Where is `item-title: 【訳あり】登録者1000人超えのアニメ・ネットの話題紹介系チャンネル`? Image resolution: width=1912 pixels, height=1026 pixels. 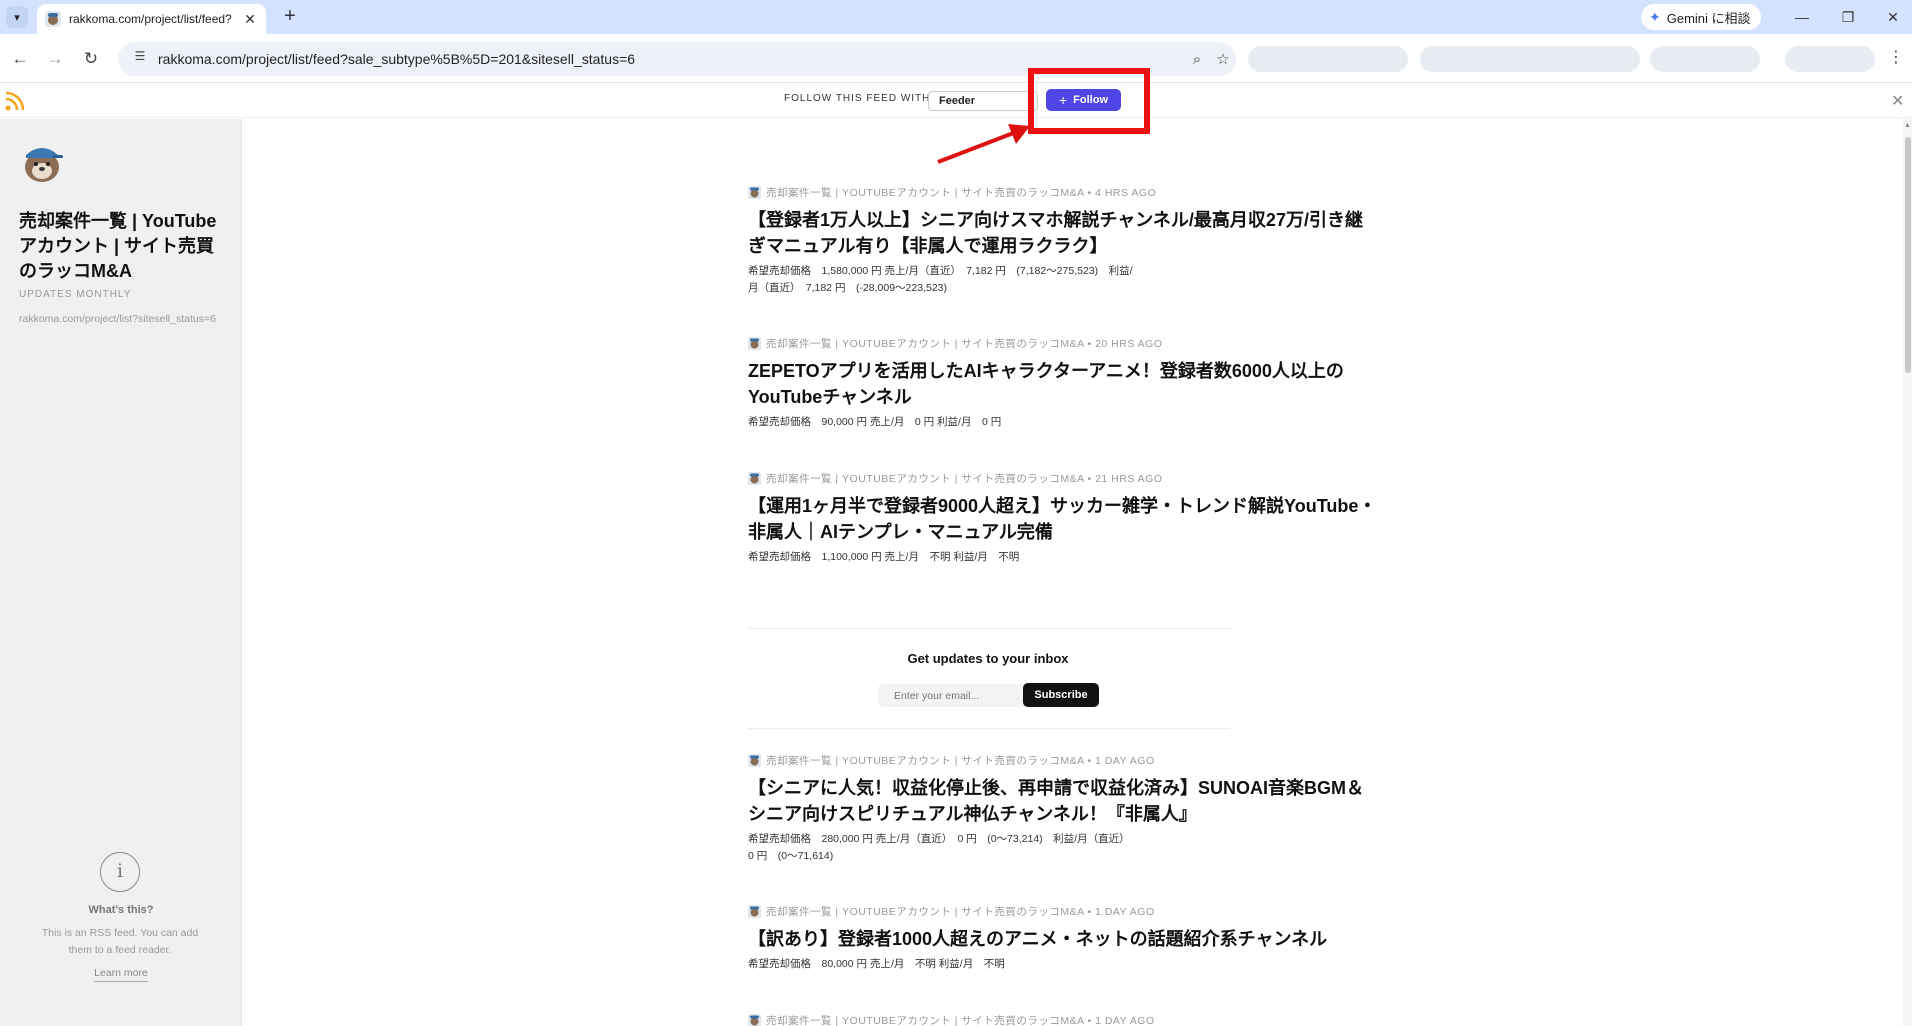
item-title: 【訳あり】登録者1000人超えのアニメ・ネットの話題紹介系チャンネル is located at coordinates (1064, 939).